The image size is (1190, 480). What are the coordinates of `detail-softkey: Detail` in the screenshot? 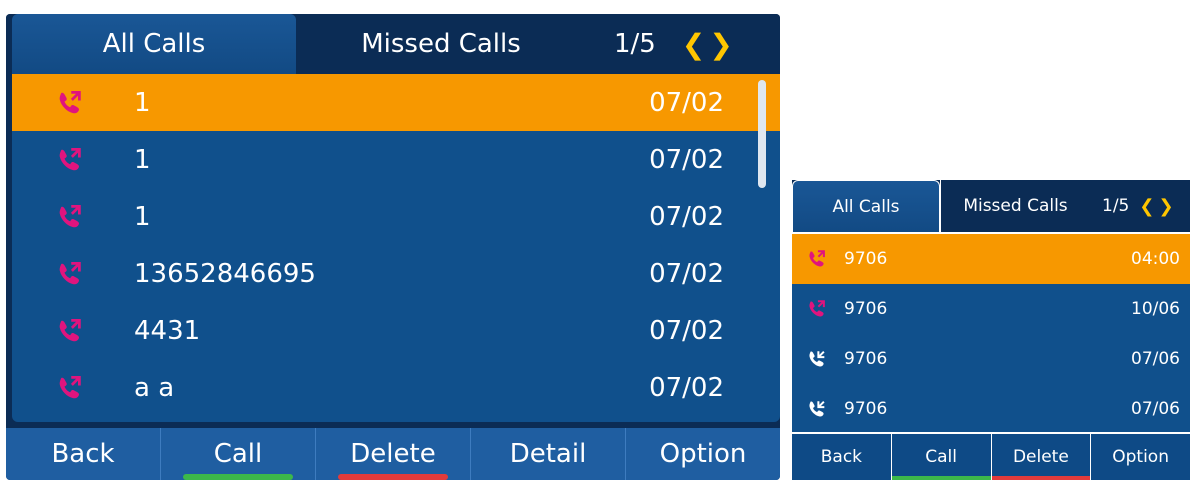 It's located at (547, 454).